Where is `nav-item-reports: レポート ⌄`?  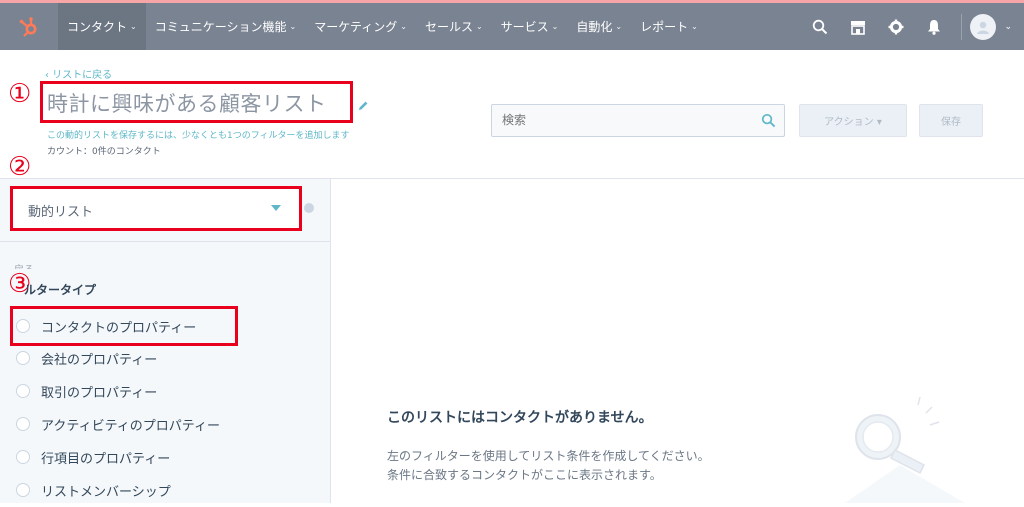 nav-item-reports: レポート ⌄ is located at coordinates (669, 26).